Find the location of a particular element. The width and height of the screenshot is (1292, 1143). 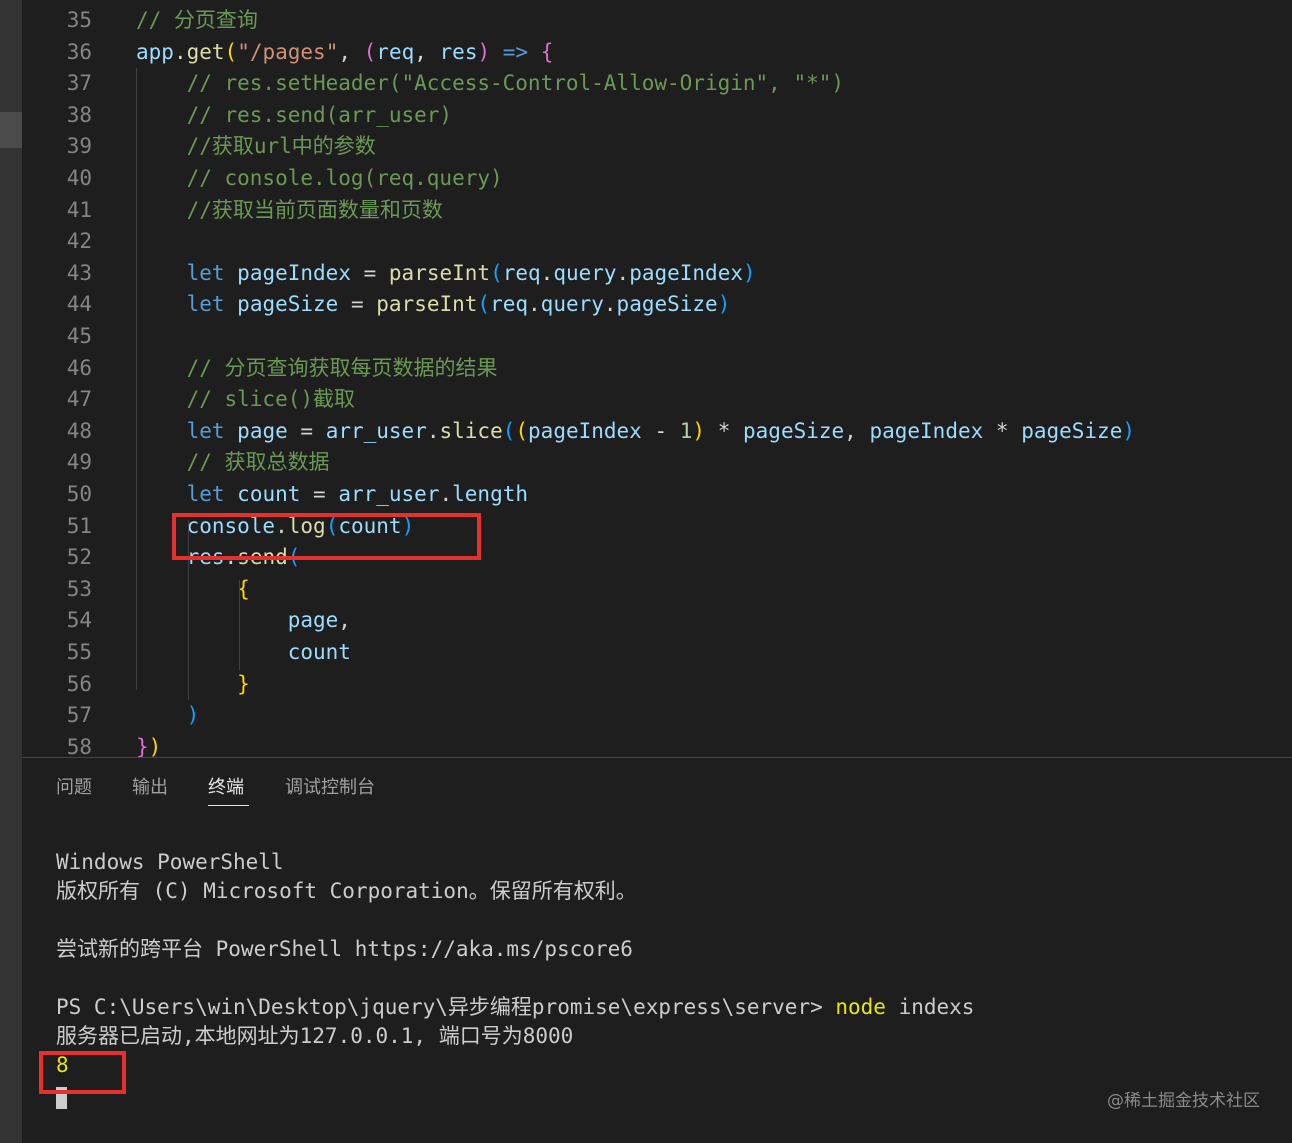

code-text: // 分页查询 is located at coordinates (197, 20).